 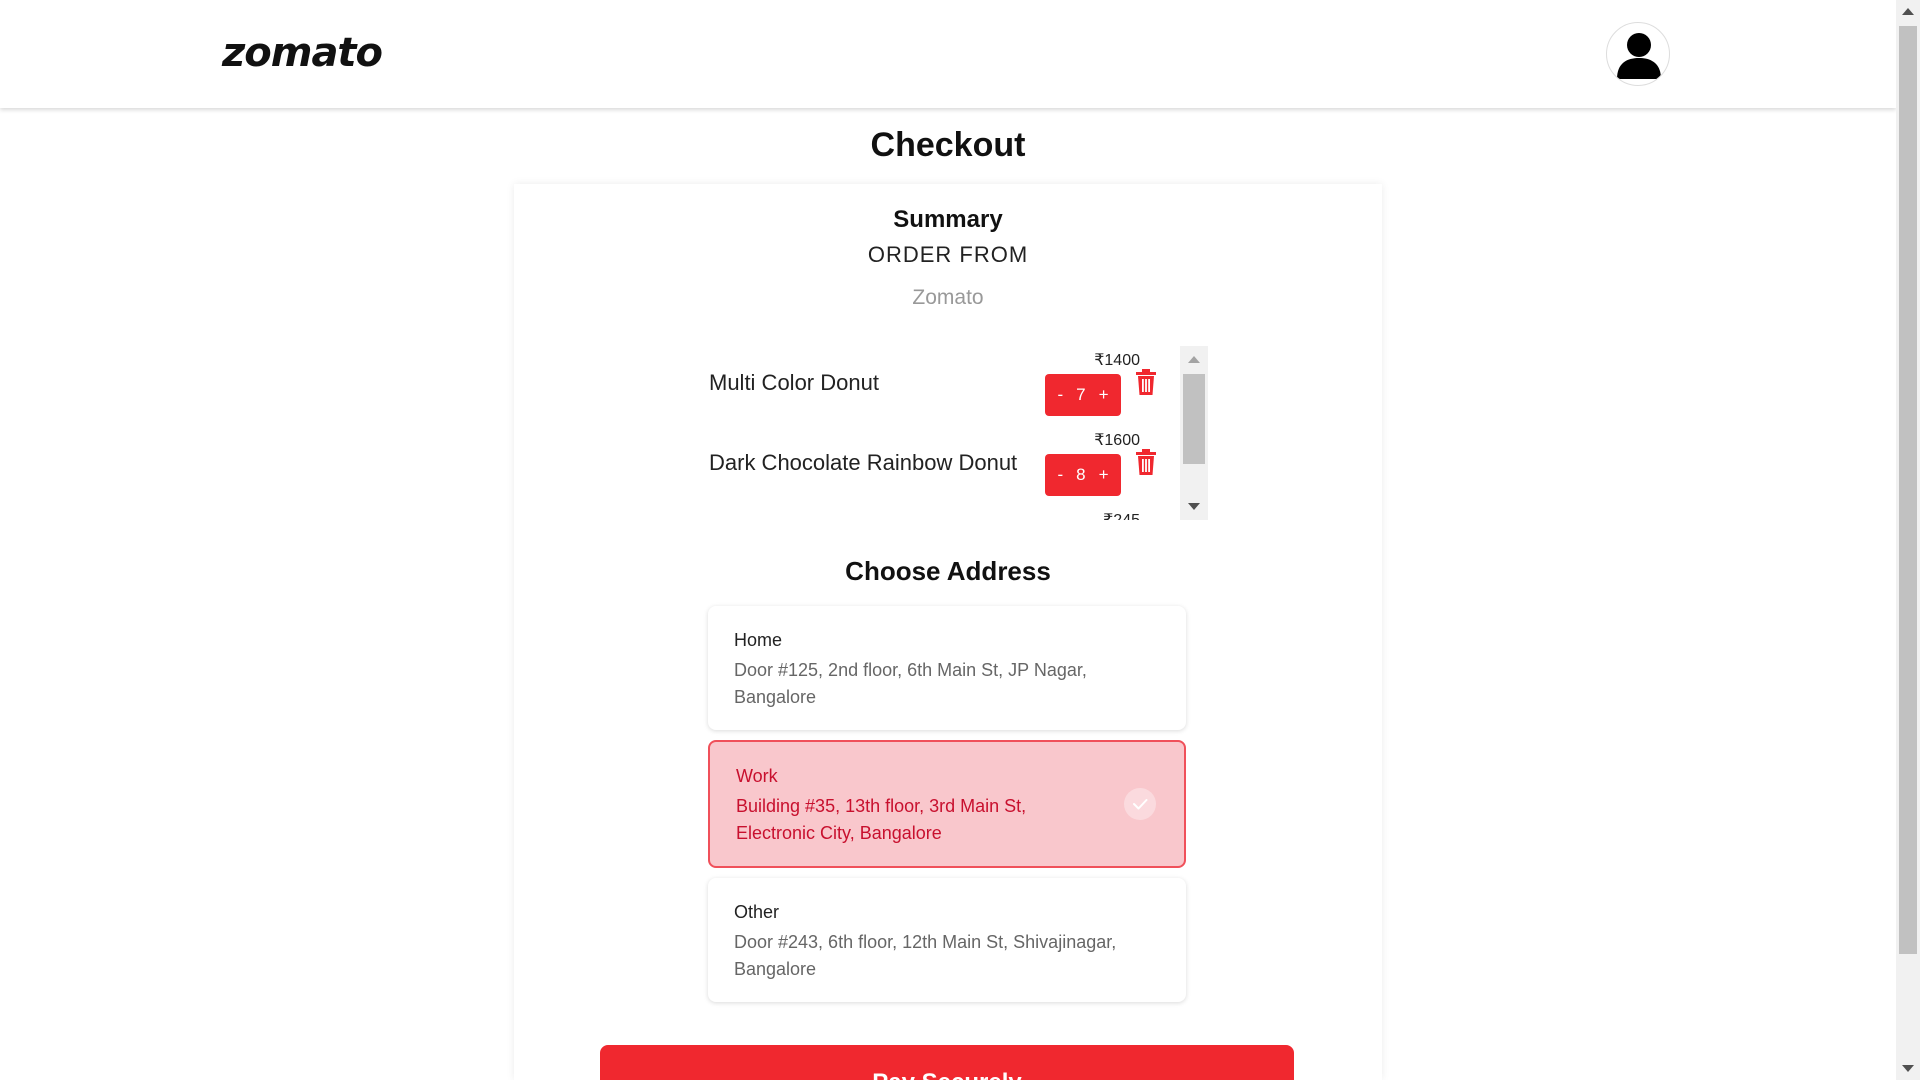 What do you see at coordinates (947, 1062) in the screenshot?
I see `pay-securely-button: Pay Securely` at bounding box center [947, 1062].